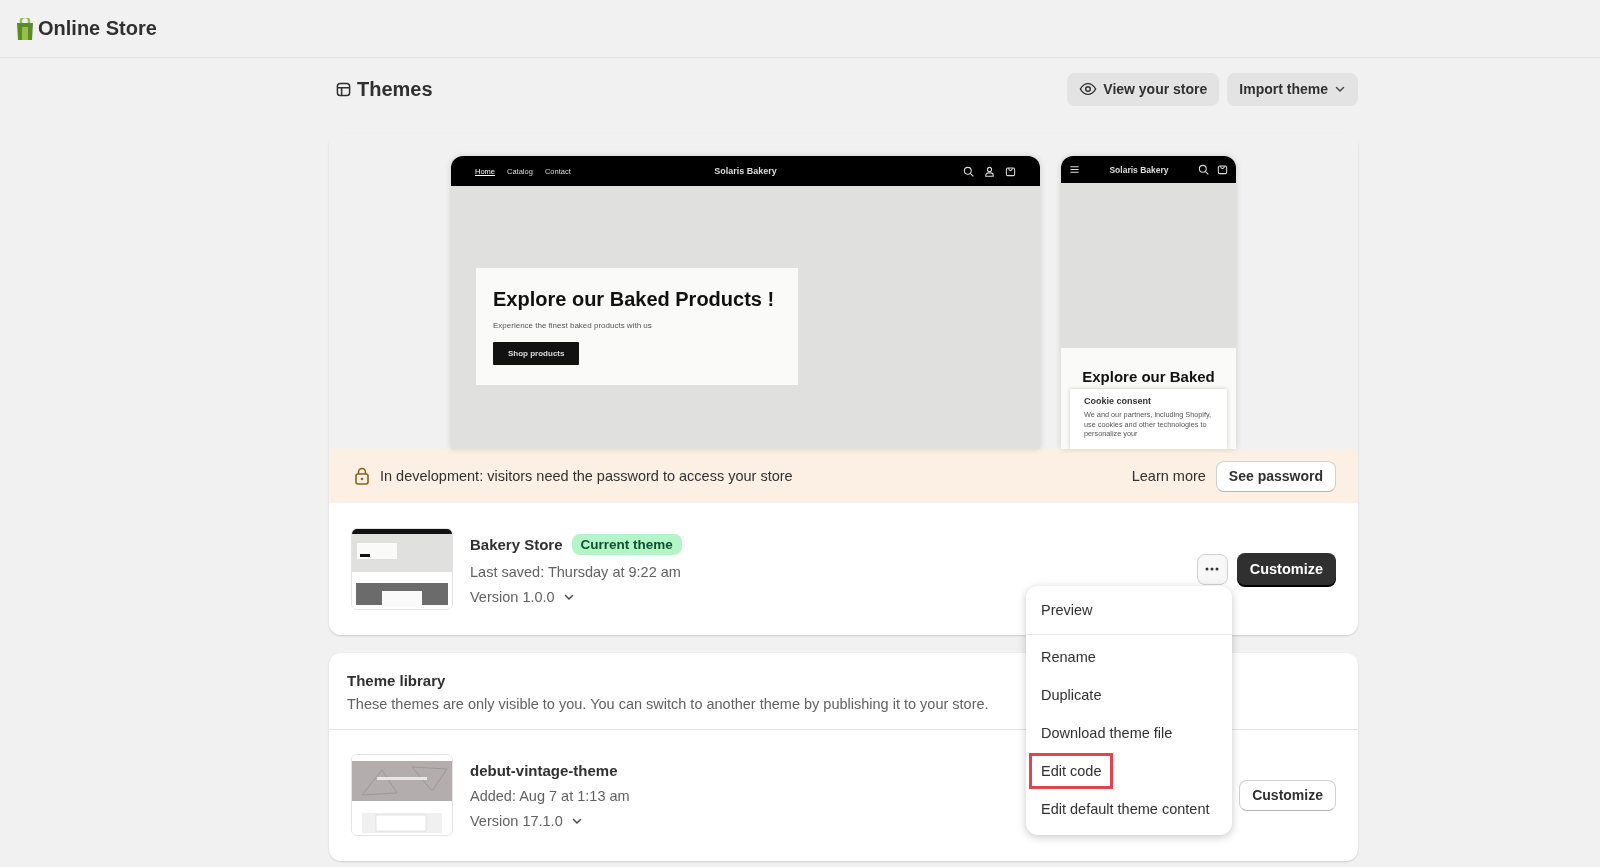  What do you see at coordinates (1118, 401) in the screenshot?
I see `cookie-title: Cookie consent` at bounding box center [1118, 401].